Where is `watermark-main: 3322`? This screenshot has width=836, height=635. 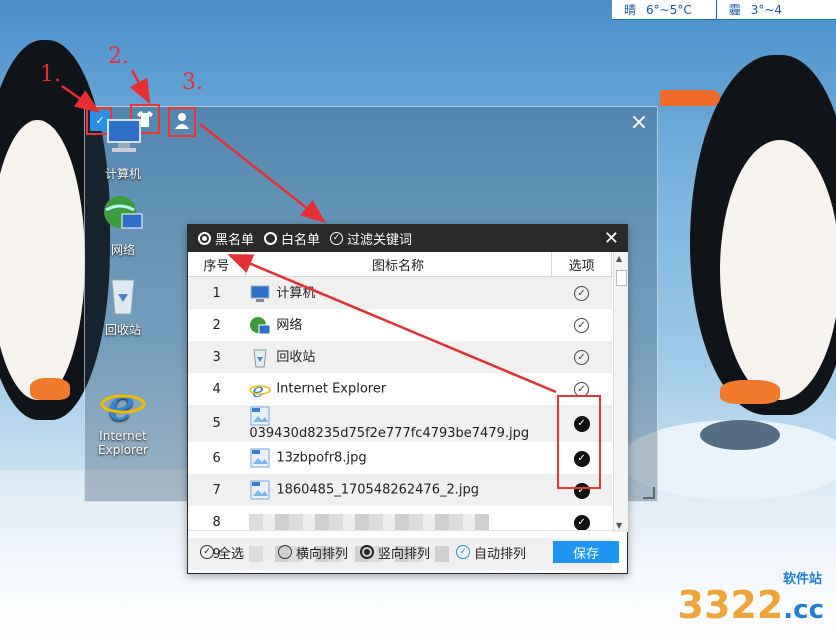 watermark-main: 3322 is located at coordinates (730, 605).